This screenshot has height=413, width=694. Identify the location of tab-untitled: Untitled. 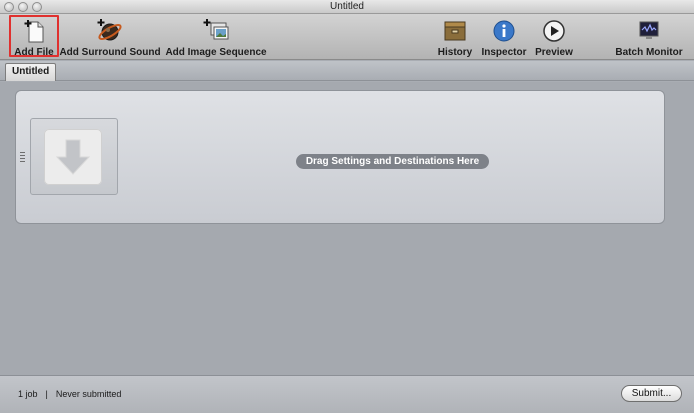
(31, 72).